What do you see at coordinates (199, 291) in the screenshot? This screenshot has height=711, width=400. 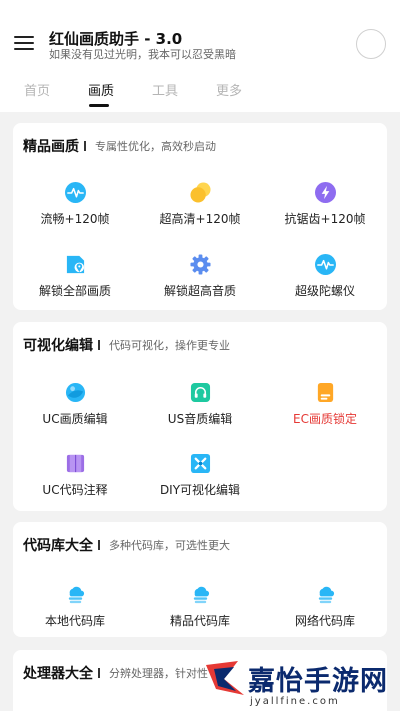 I see `item-label: 解锁超高音质` at bounding box center [199, 291].